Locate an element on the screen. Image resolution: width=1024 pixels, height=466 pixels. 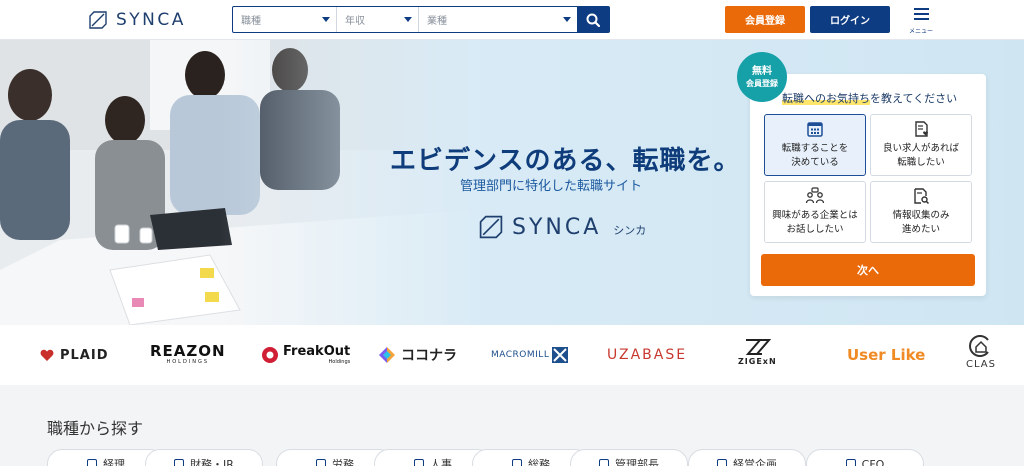
option-label: 転職することを 決めている is located at coordinates (815, 155).